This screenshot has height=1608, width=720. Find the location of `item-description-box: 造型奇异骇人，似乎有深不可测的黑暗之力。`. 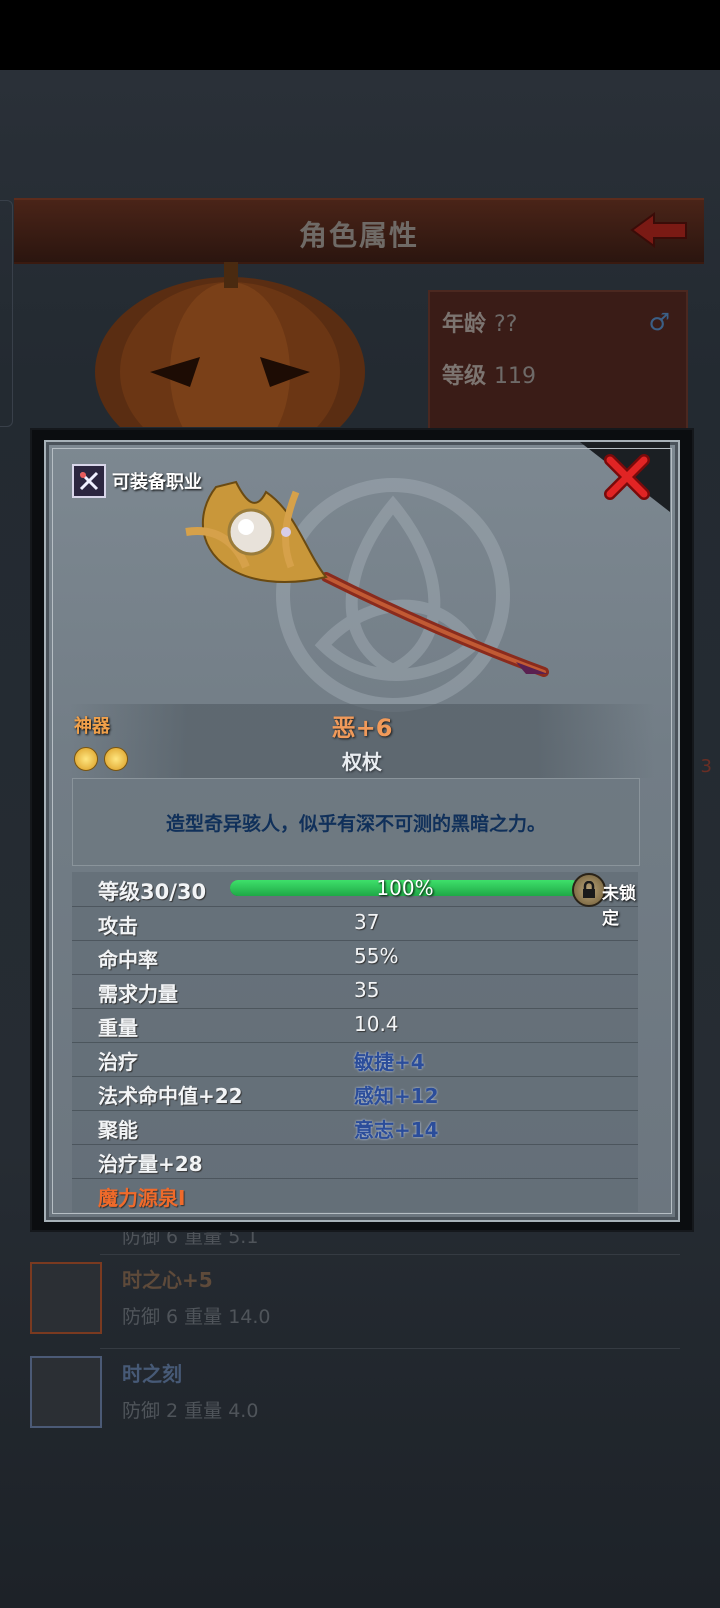

item-description-box: 造型奇异骇人，似乎有深不可测的黑暗之力。 is located at coordinates (356, 822).